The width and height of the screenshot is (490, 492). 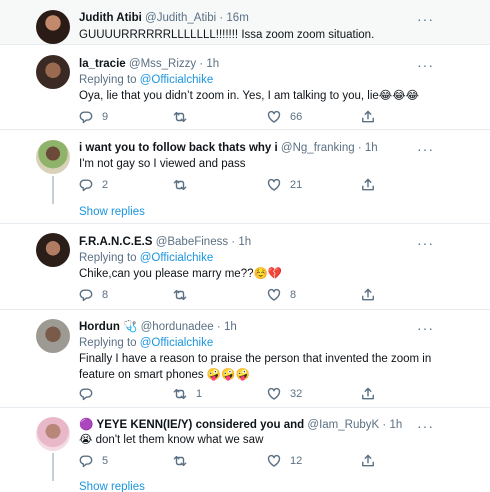 I want to click on reply-button, so click(x=90, y=394).